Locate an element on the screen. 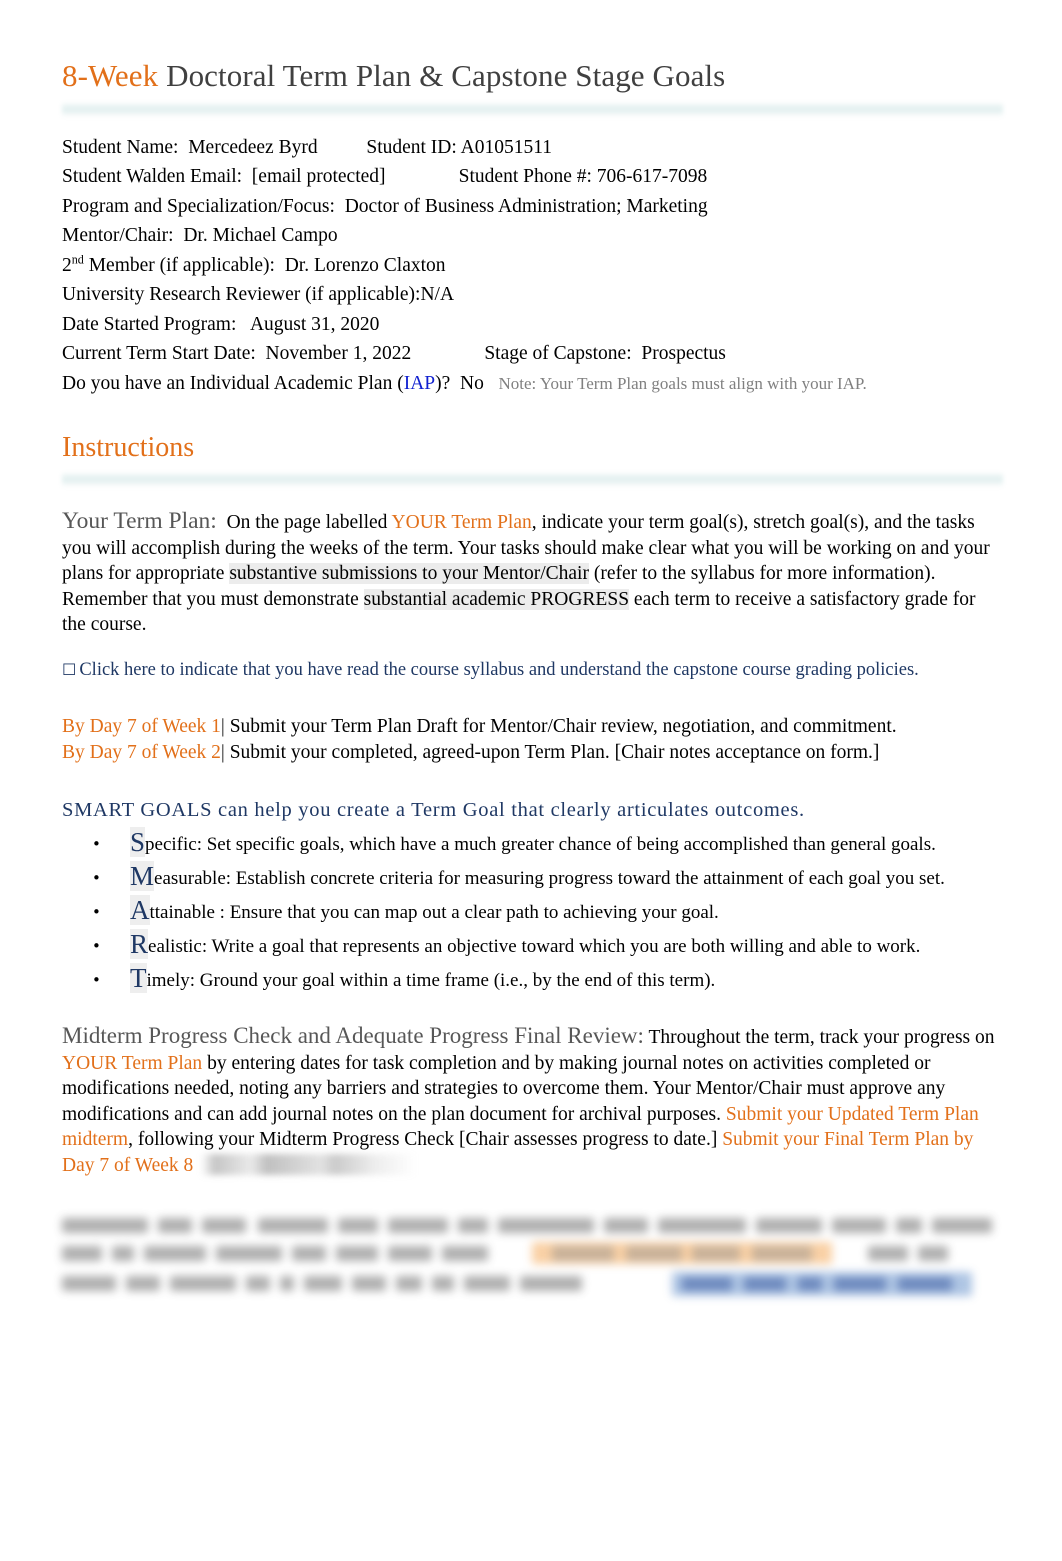  mentor-value: Dr. Michael Campo is located at coordinates (260, 236).